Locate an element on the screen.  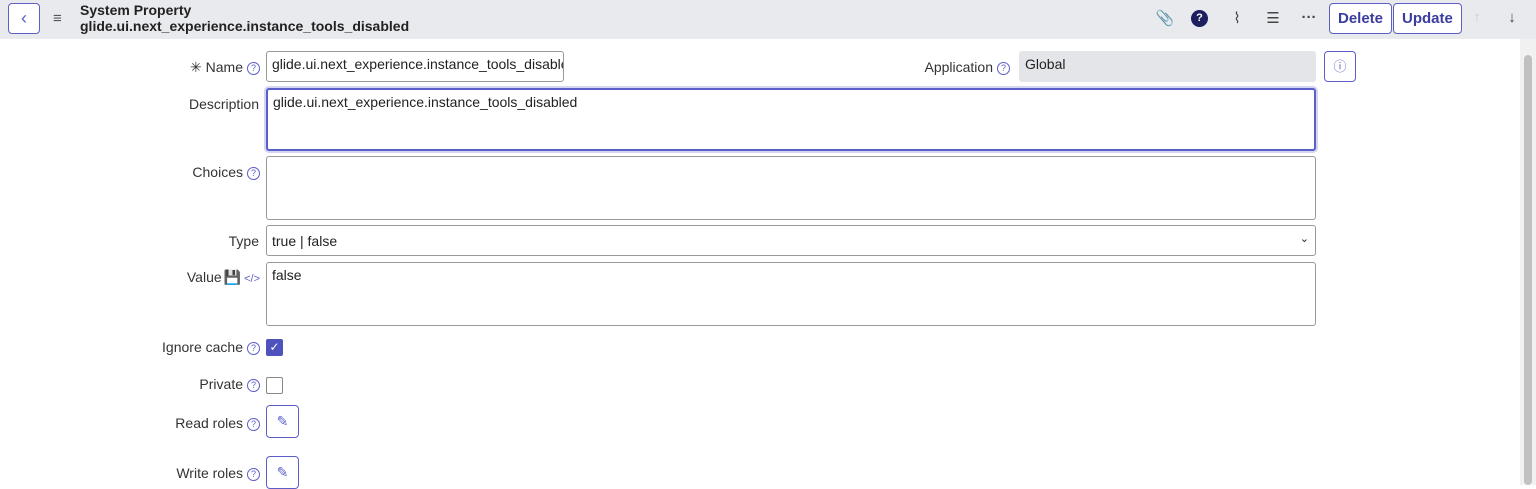
scrollbar is located at coordinates (1528, 262).